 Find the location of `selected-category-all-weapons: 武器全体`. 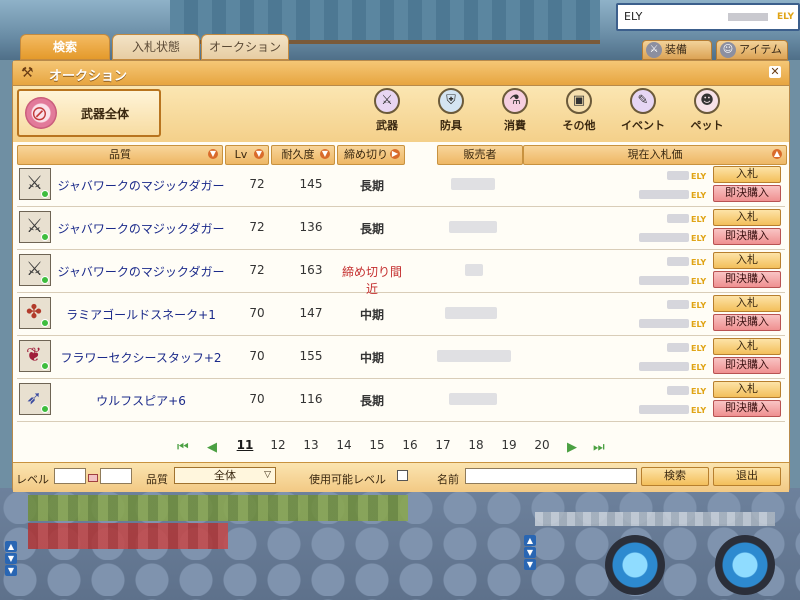

selected-category-all-weapons: 武器全体 is located at coordinates (89, 113).